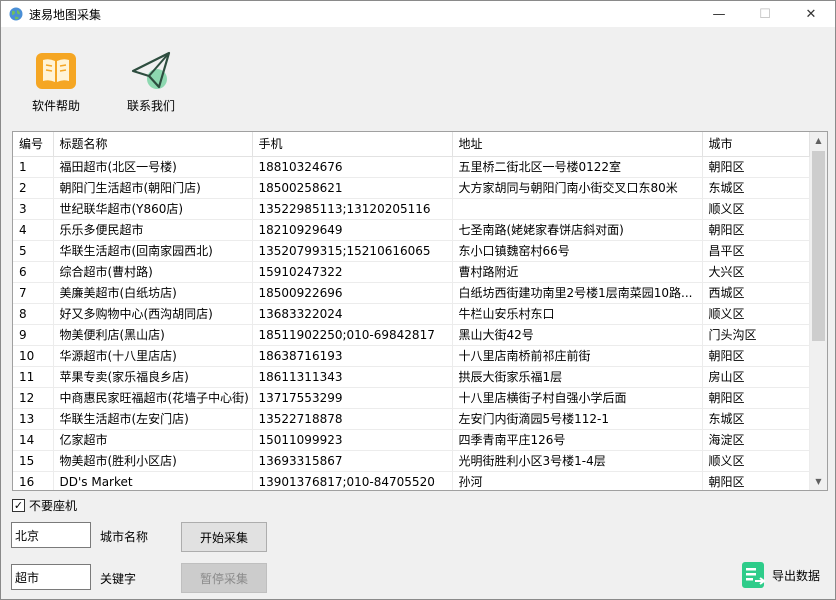 The image size is (836, 600). Describe the element at coordinates (153, 251) in the screenshot. I see `cell-title: 华联生活超市(回南家园西北)` at that location.